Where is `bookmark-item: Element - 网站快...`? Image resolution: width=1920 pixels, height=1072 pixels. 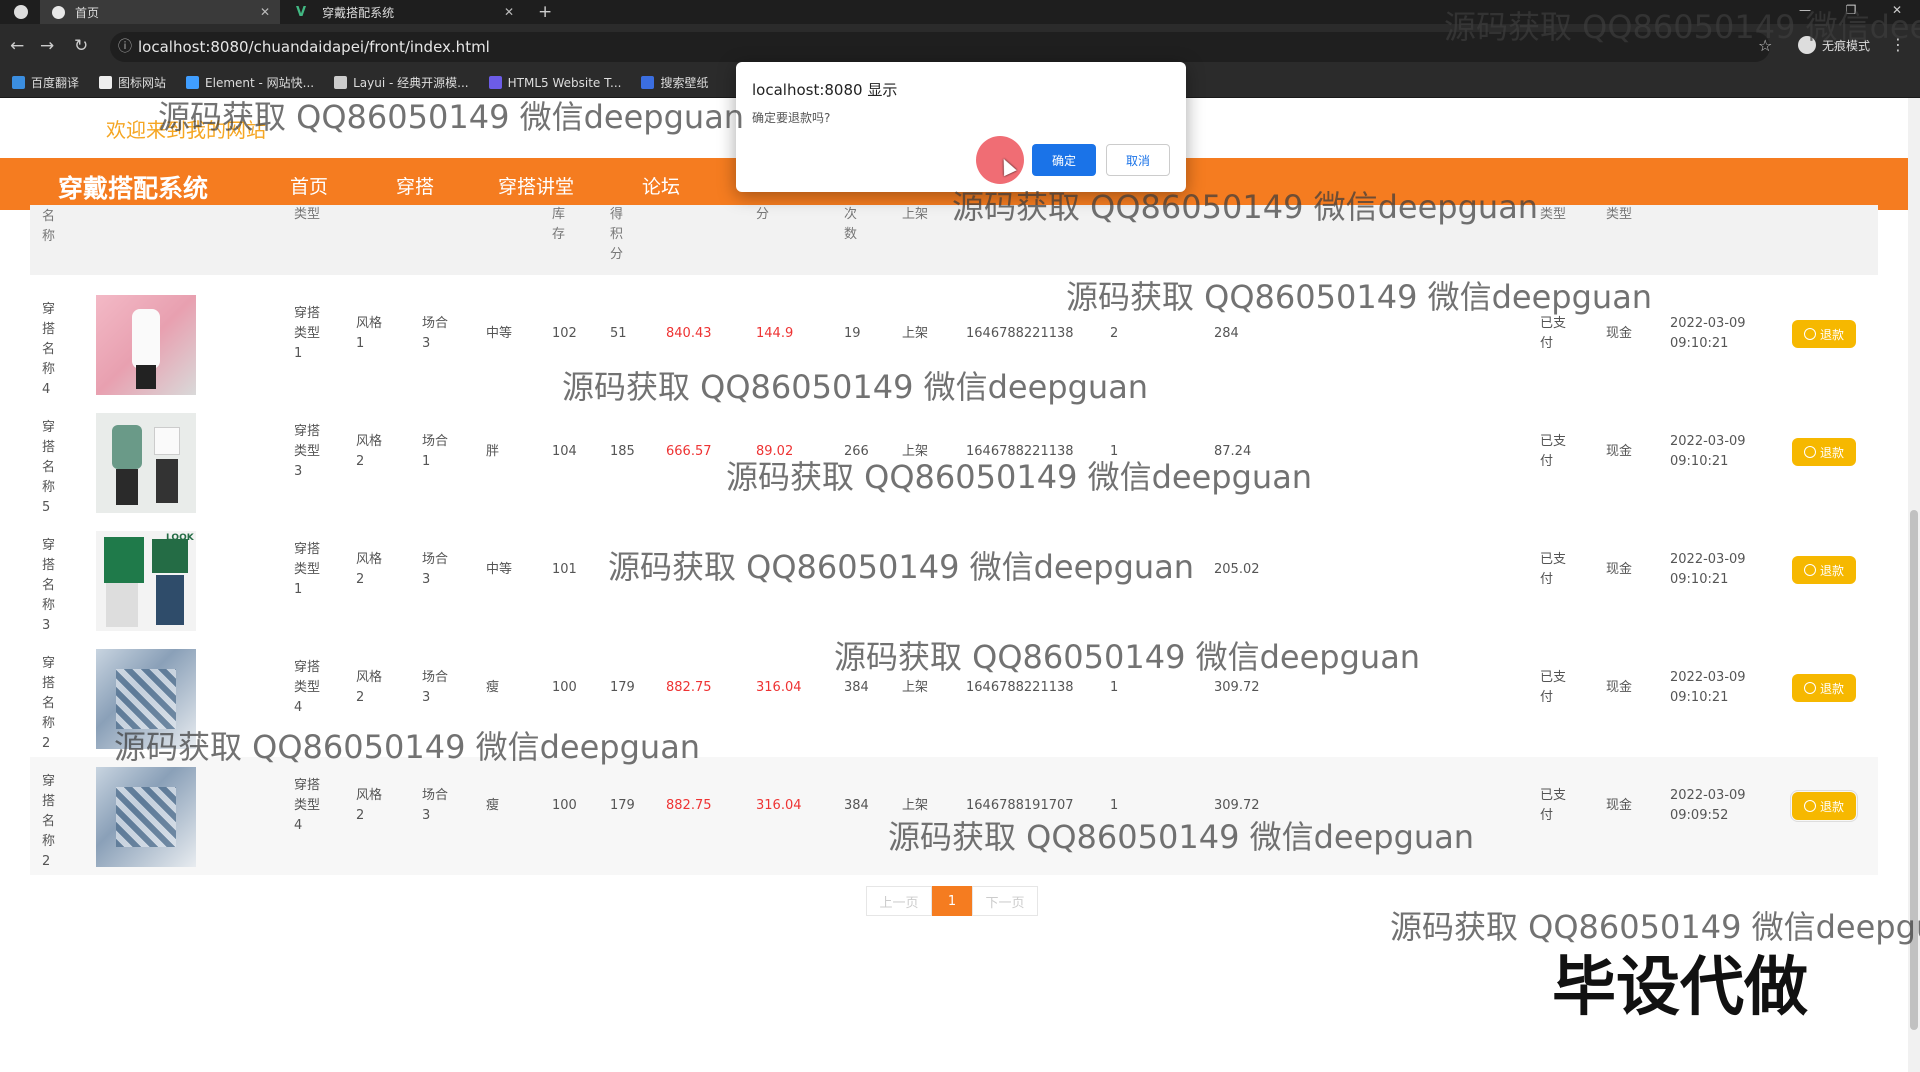 bookmark-item: Element - 网站快... is located at coordinates (250, 82).